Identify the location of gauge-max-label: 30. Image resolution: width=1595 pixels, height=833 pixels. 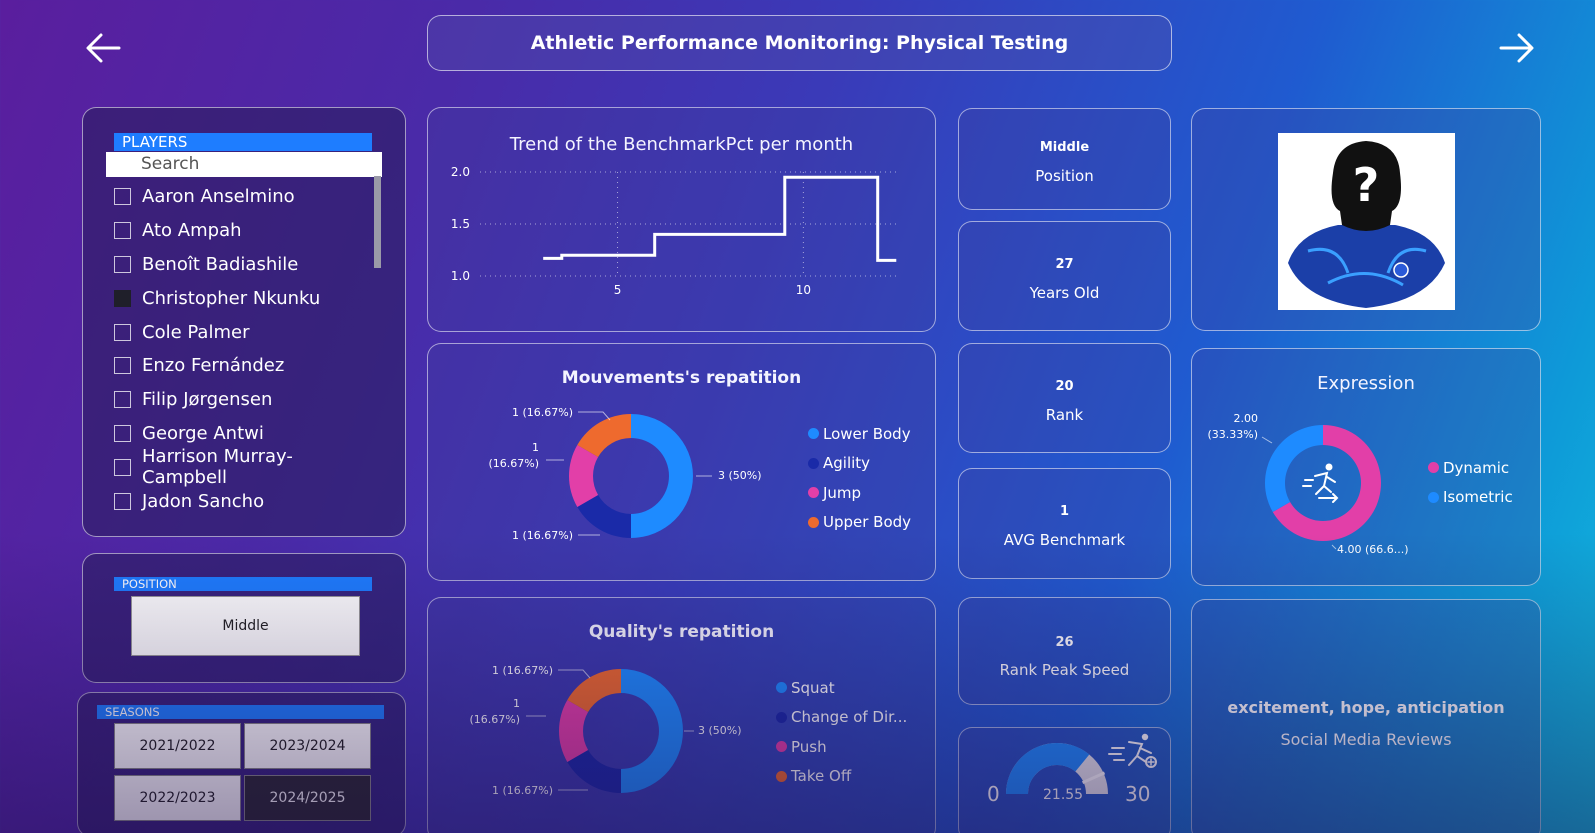
(1138, 794).